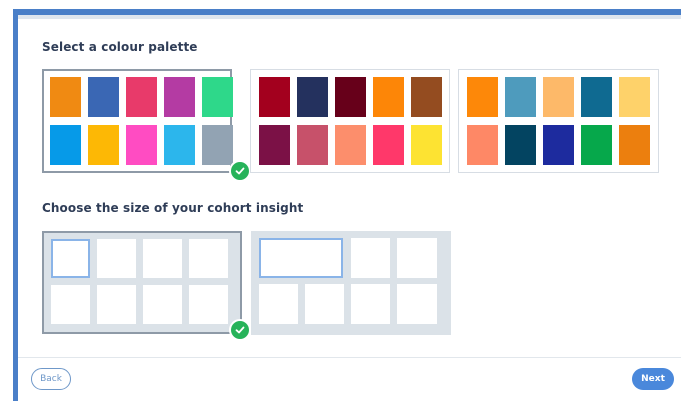 The height and width of the screenshot is (401, 681). I want to click on palette-heading: Select a colour palette, so click(120, 47).